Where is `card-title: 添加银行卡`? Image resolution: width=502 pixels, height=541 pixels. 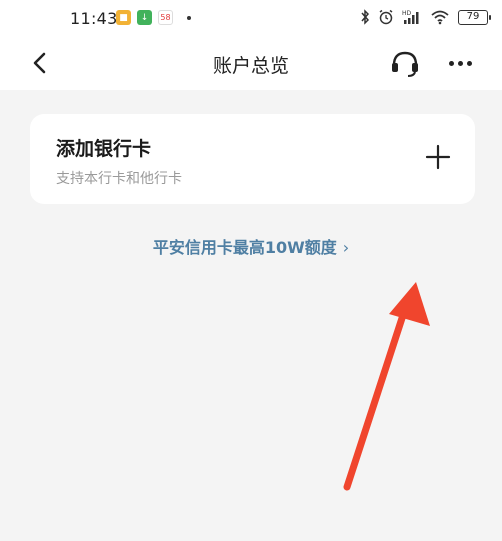 card-title: 添加银行卡 is located at coordinates (104, 149).